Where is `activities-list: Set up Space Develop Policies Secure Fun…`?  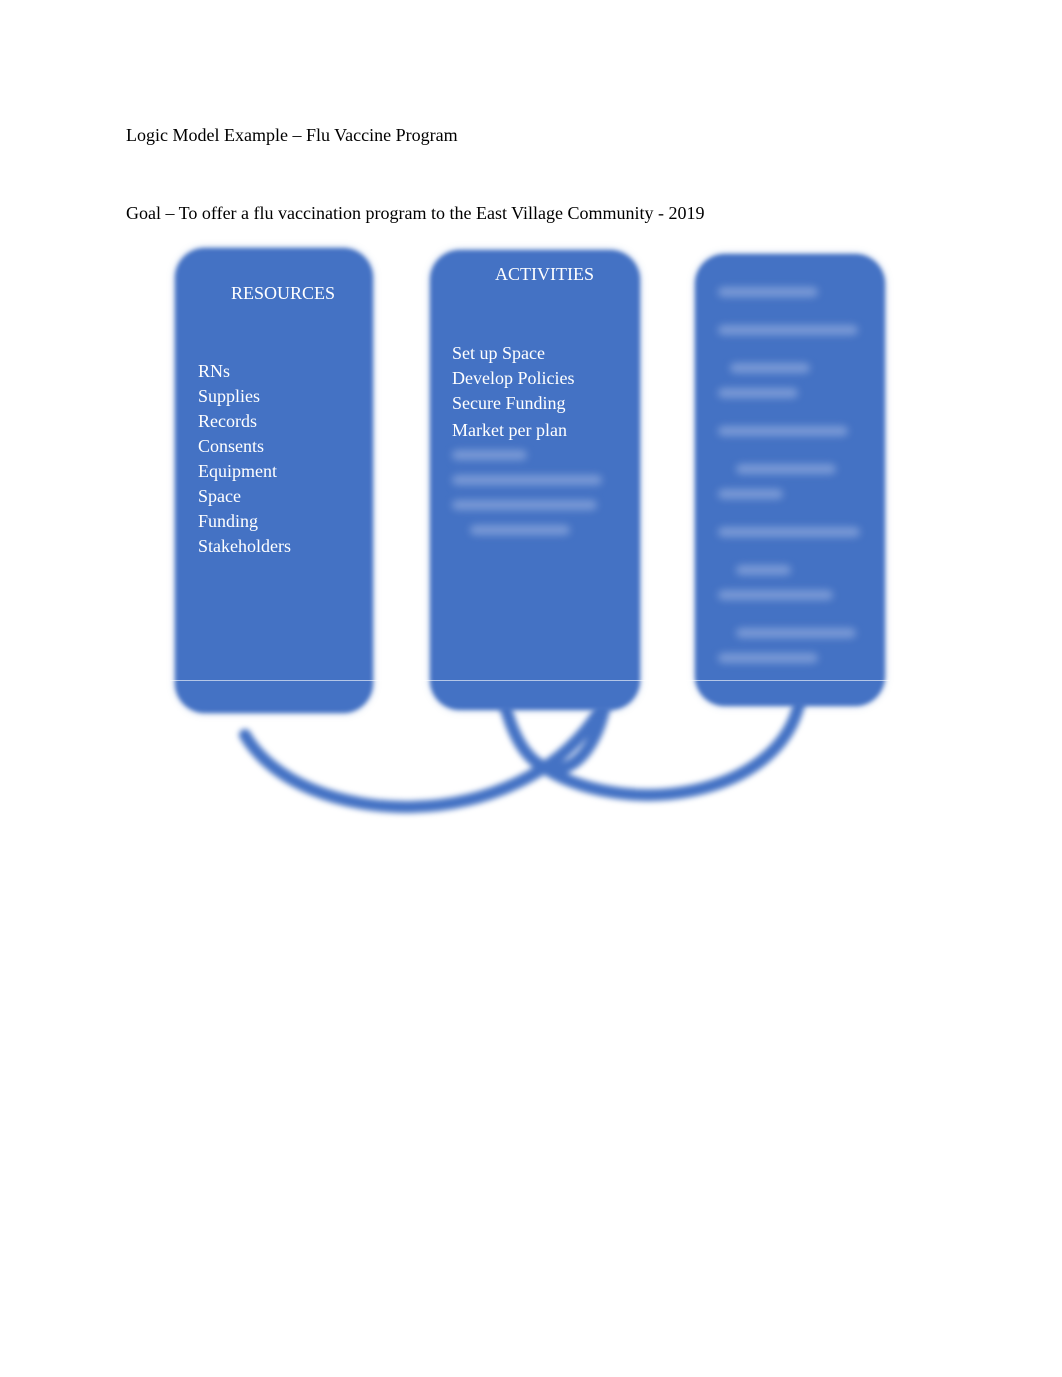 activities-list: Set up Space Develop Policies Secure Fun… is located at coordinates (513, 392).